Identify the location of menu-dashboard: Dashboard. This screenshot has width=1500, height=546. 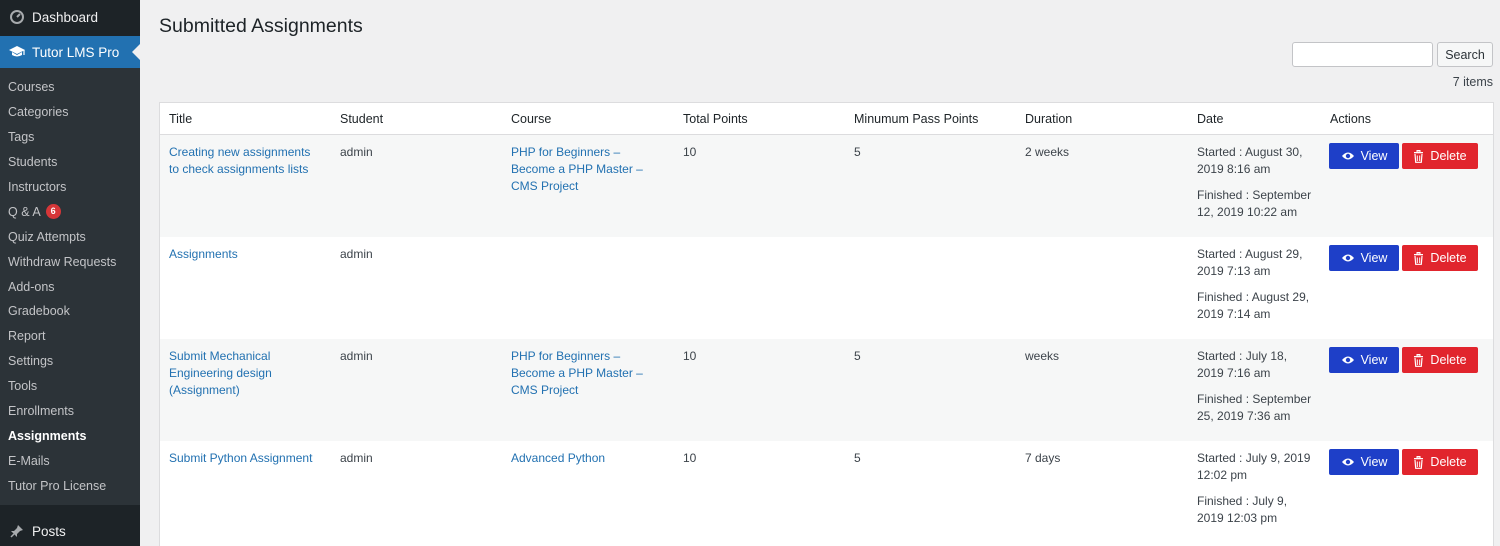
(70, 17).